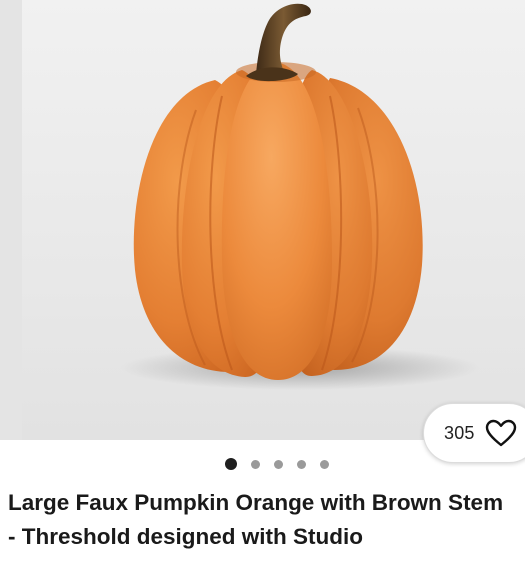  Describe the element at coordinates (262, 464) in the screenshot. I see `carousel-indicator` at that location.